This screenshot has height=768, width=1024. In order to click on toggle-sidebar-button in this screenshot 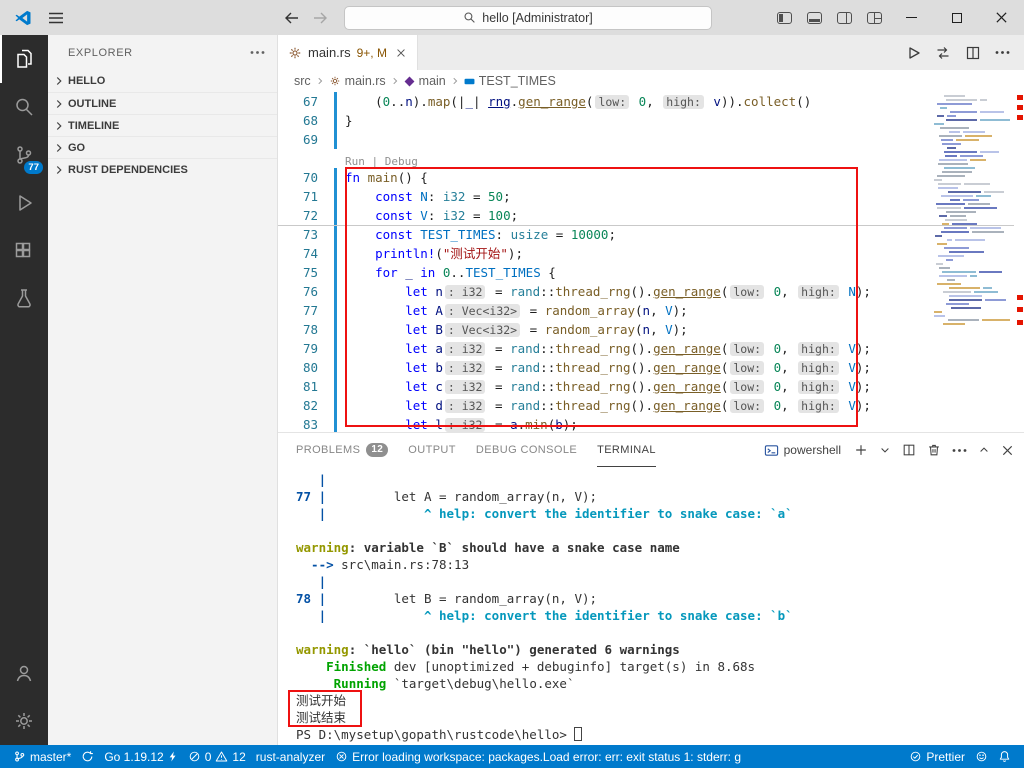, I will do `click(784, 17)`.